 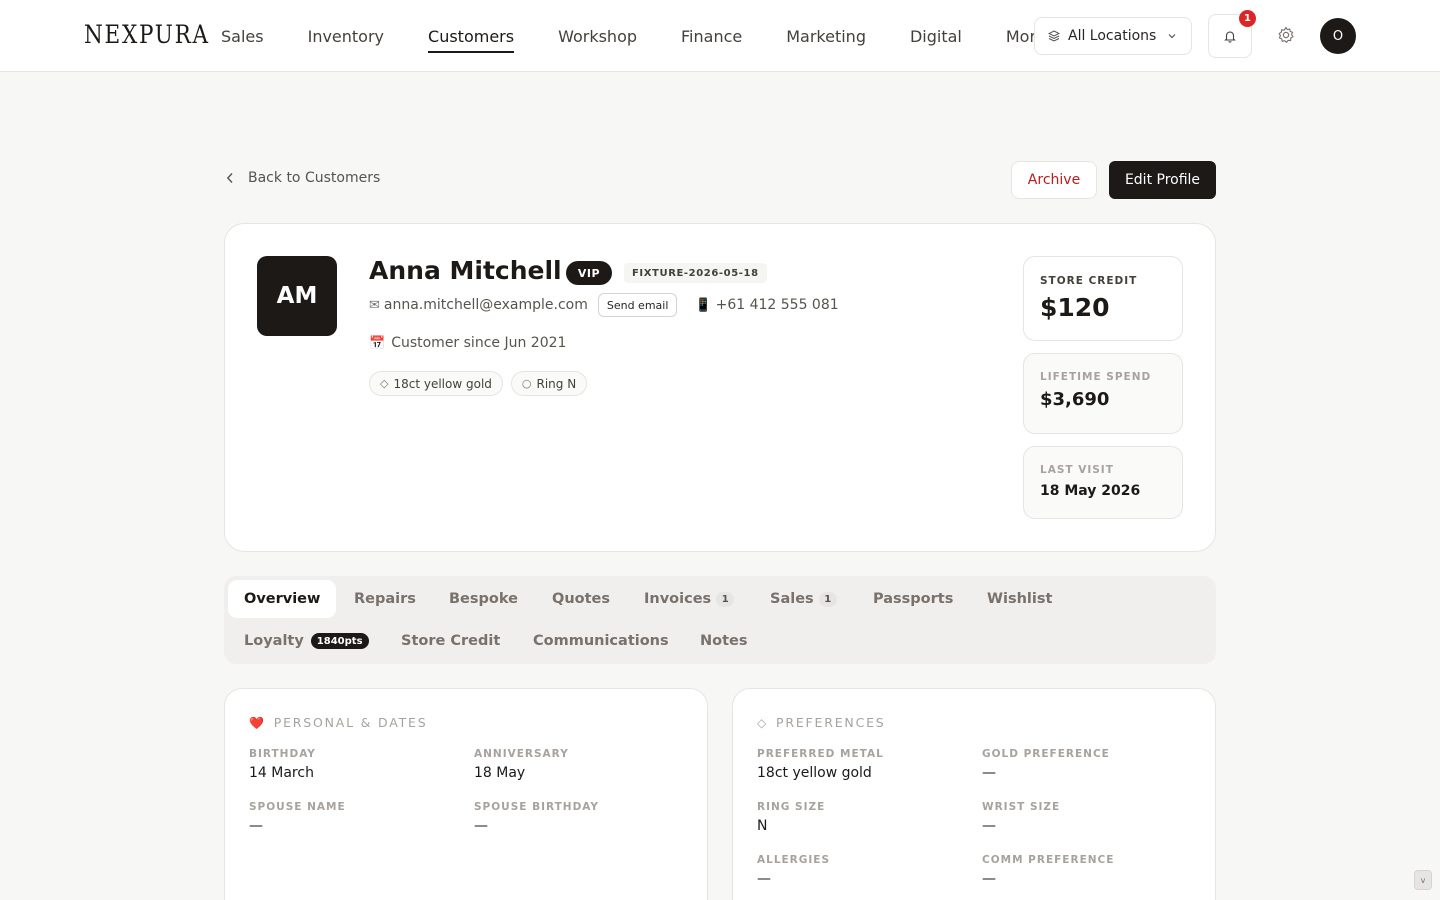 I want to click on field-label: BIRTHDAY, so click(x=282, y=754).